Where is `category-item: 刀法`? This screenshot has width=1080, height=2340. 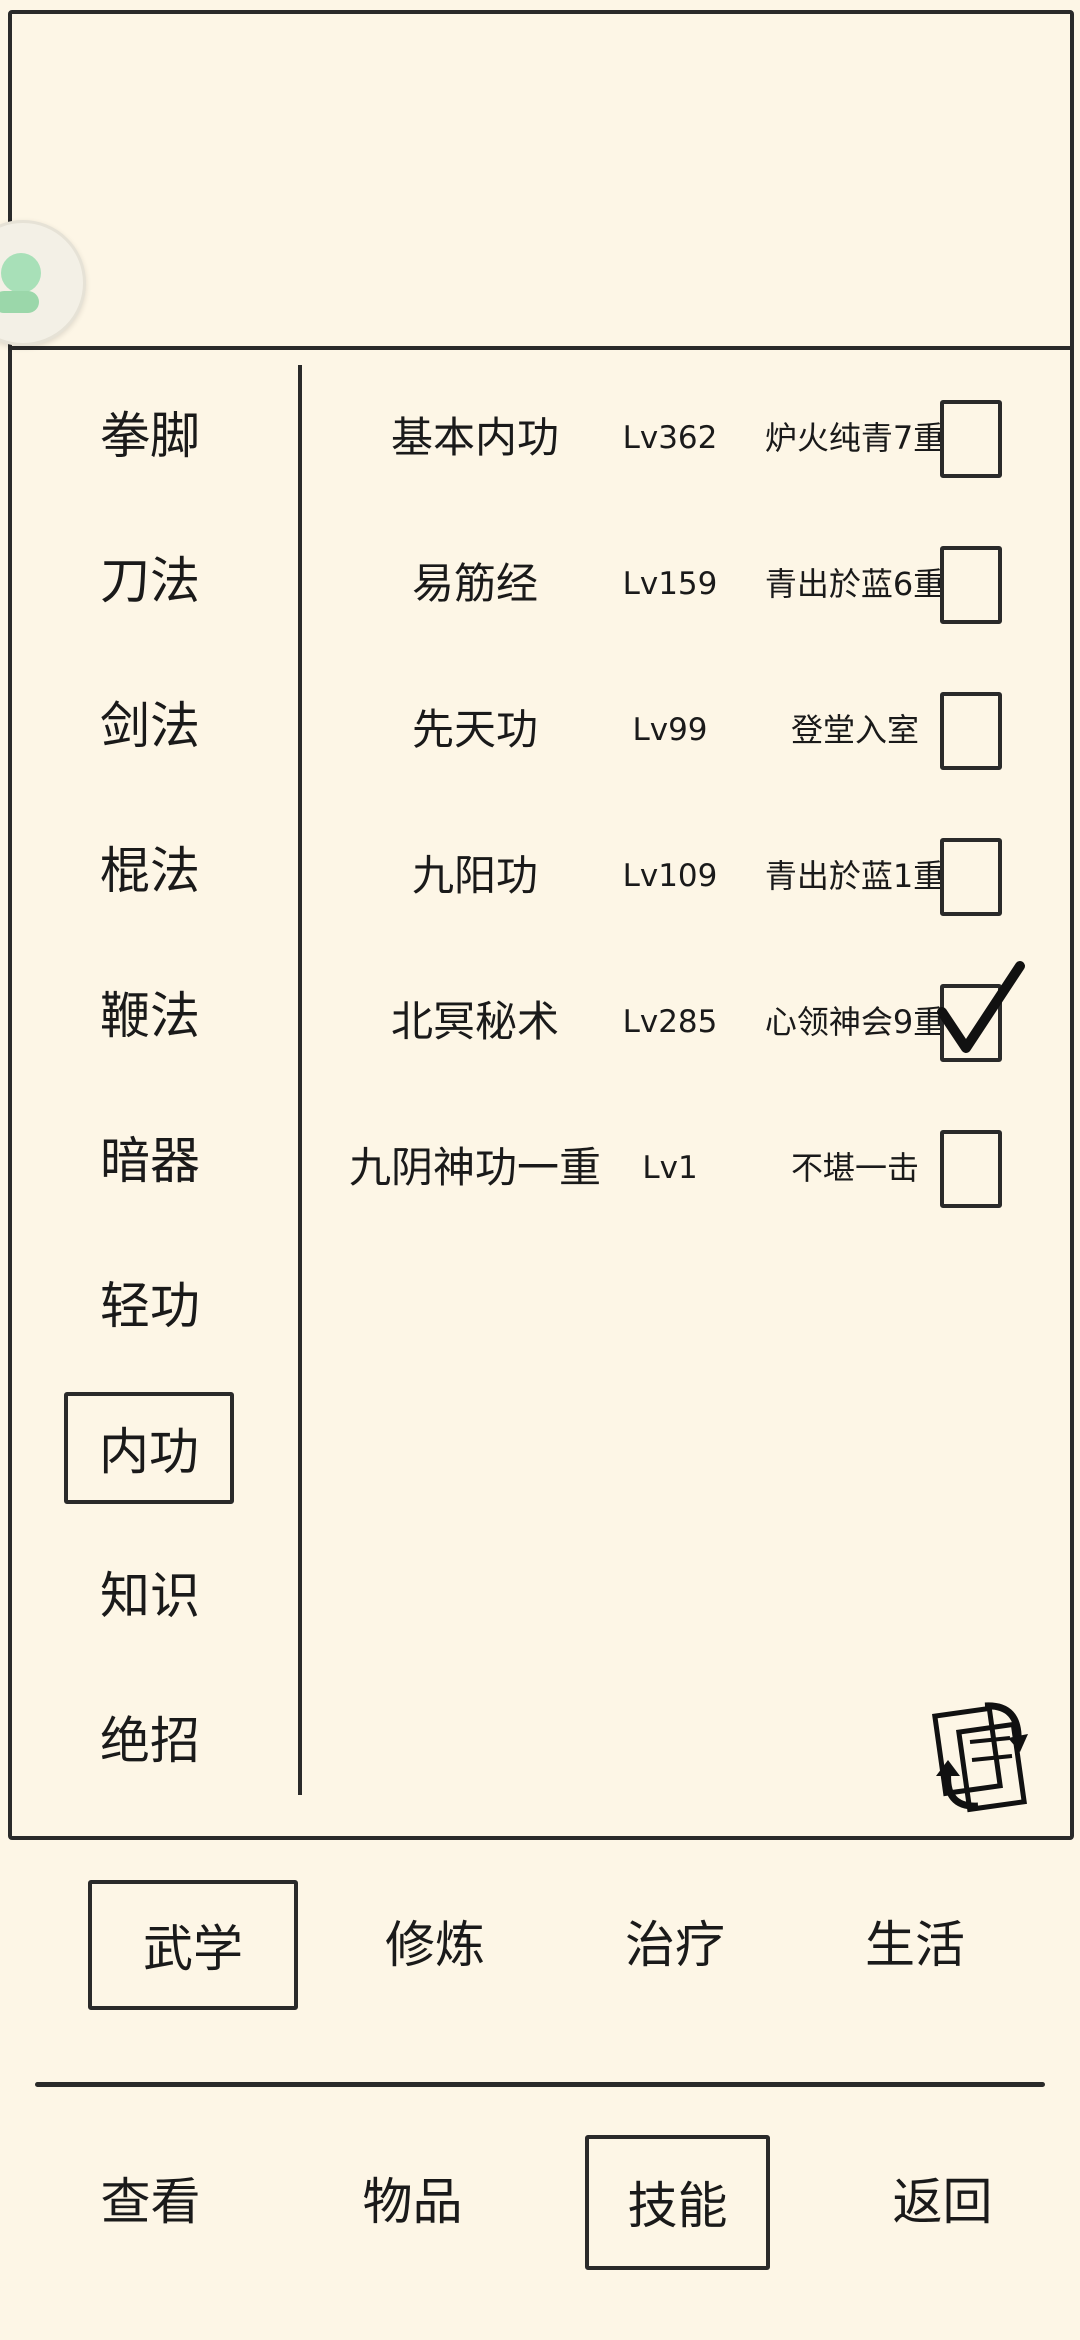 category-item: 刀法 is located at coordinates (150, 581).